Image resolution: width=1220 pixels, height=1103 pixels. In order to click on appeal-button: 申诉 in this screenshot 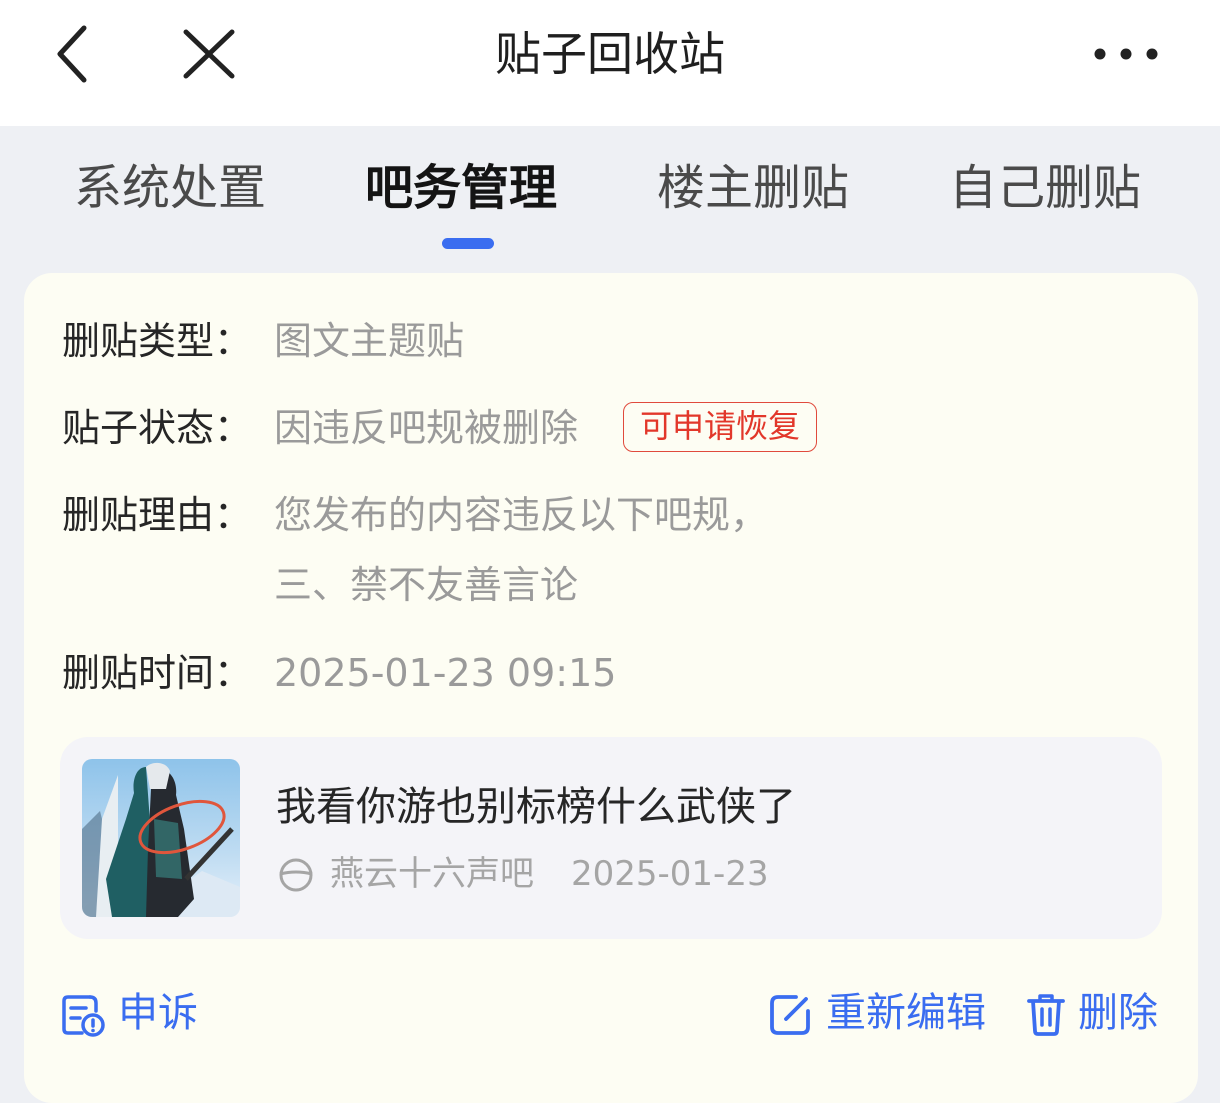, I will do `click(150, 1013)`.